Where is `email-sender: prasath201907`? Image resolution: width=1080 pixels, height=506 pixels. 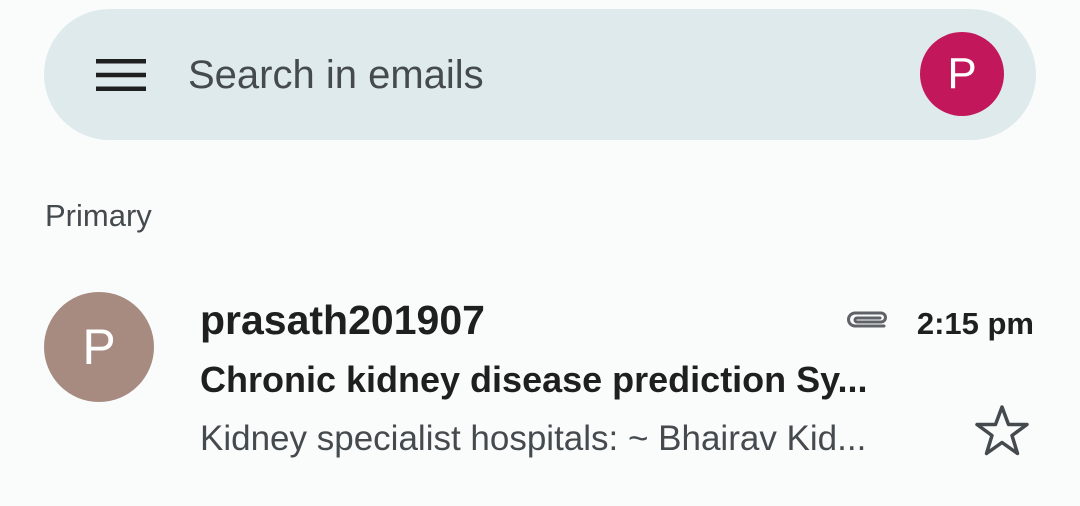
email-sender: prasath201907 is located at coordinates (342, 320).